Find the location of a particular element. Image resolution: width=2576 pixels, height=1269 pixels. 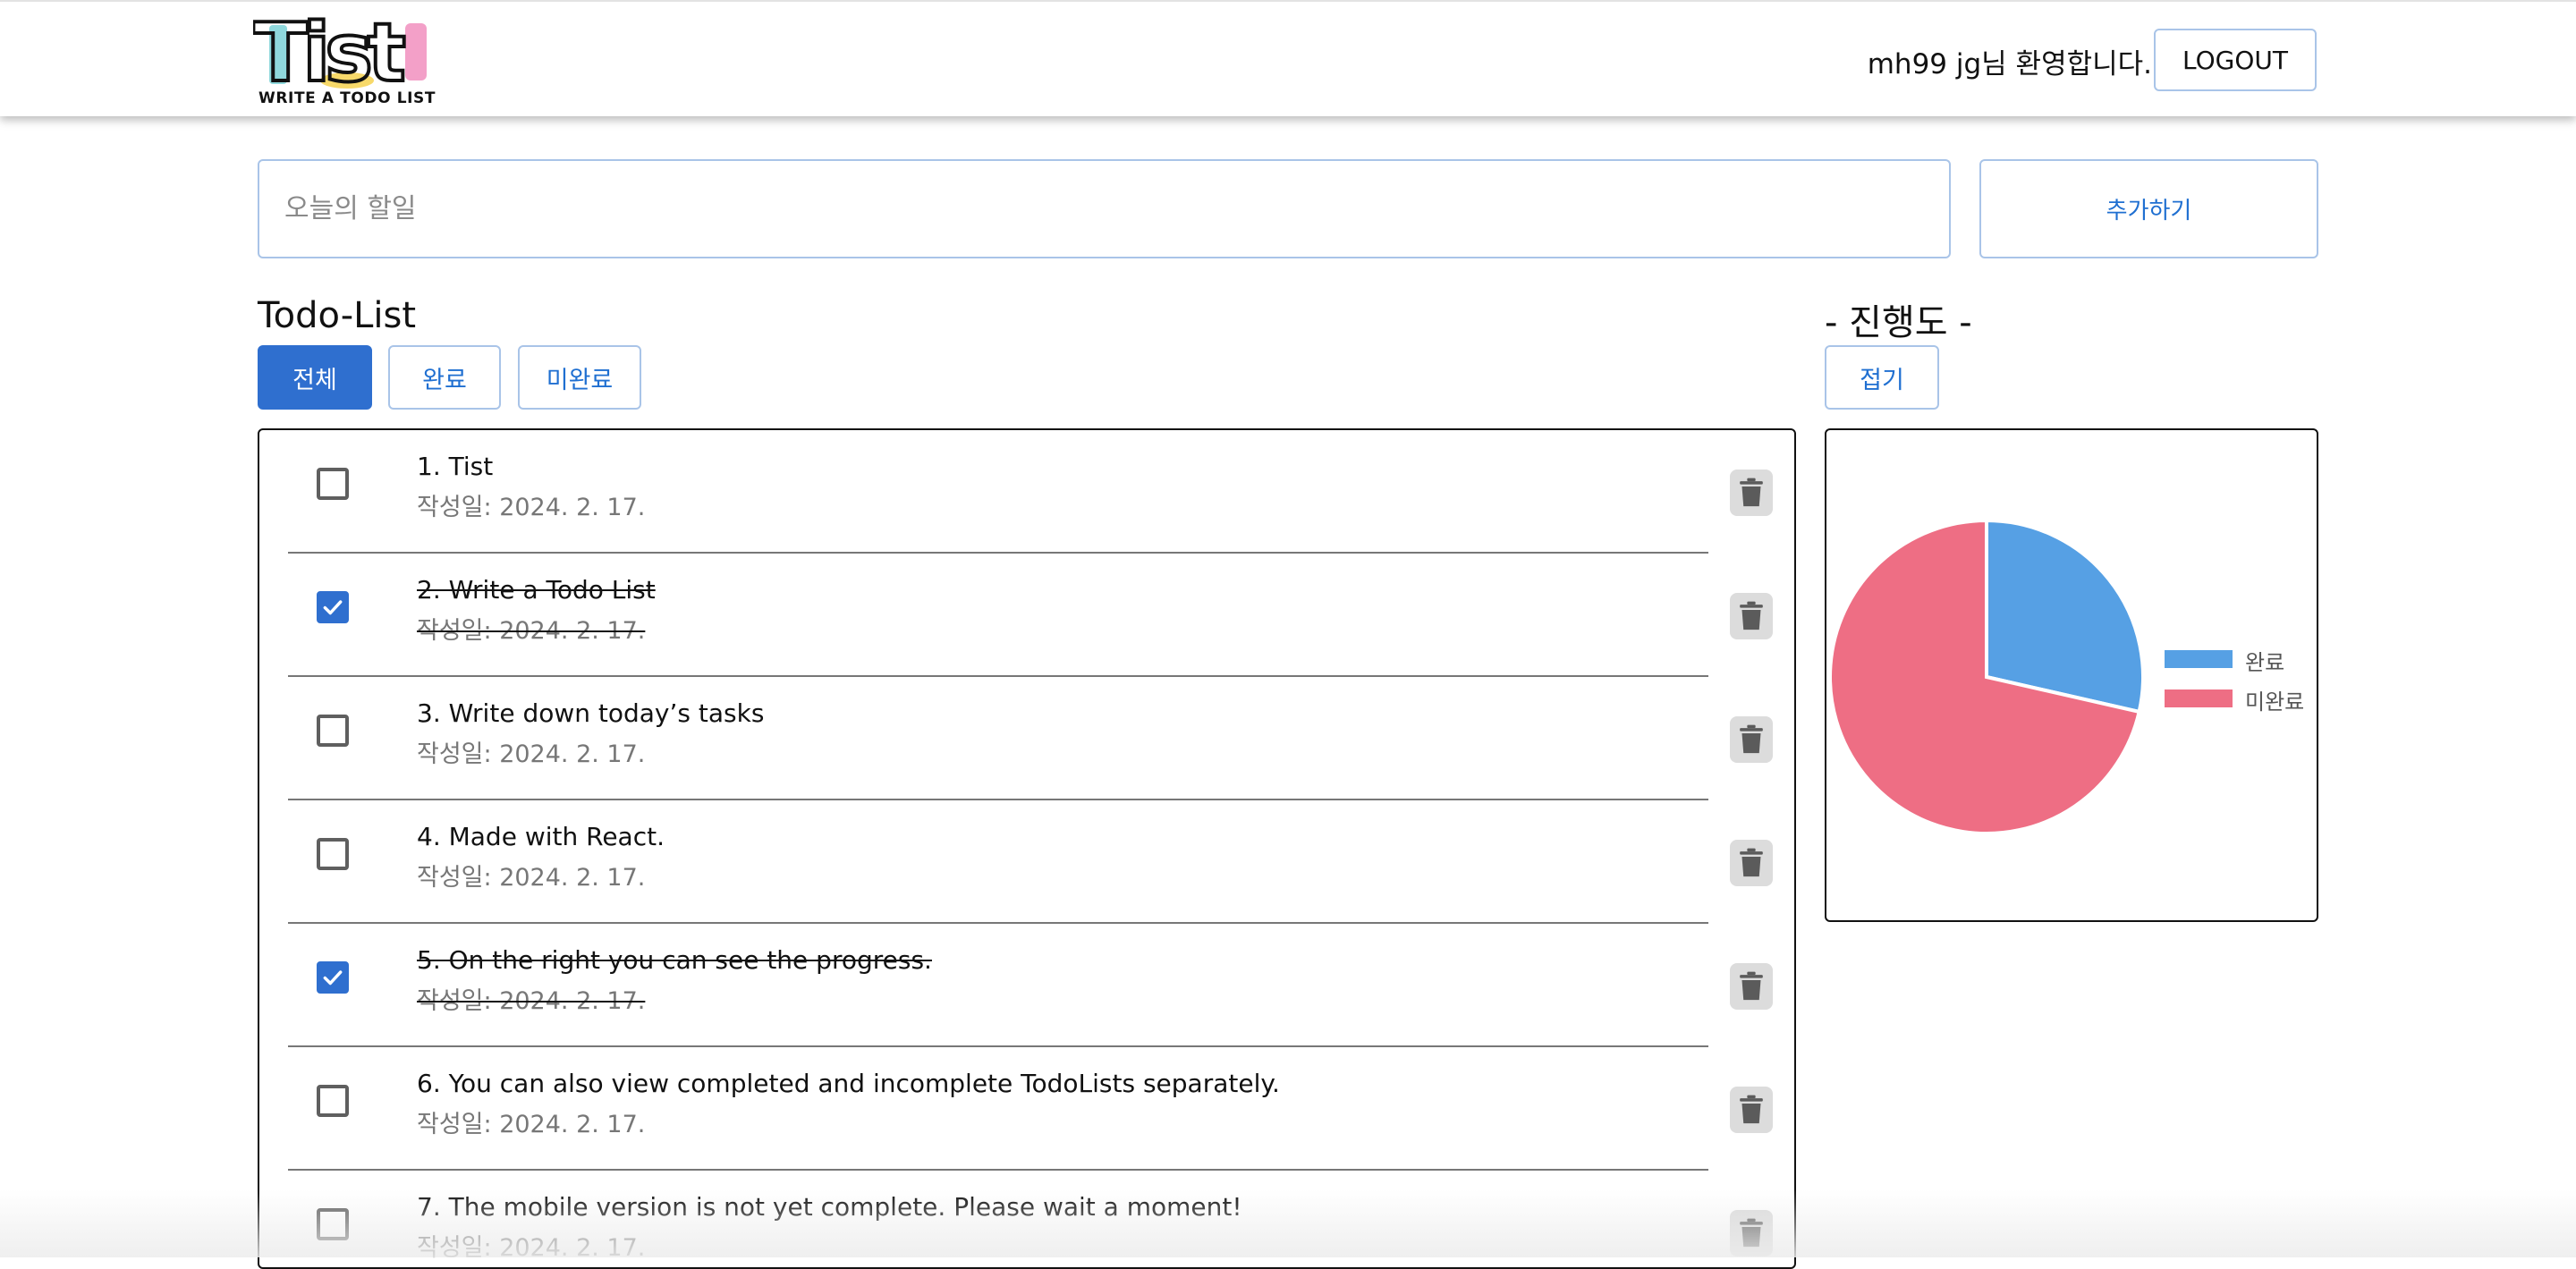

pie-chart is located at coordinates (1986, 676).